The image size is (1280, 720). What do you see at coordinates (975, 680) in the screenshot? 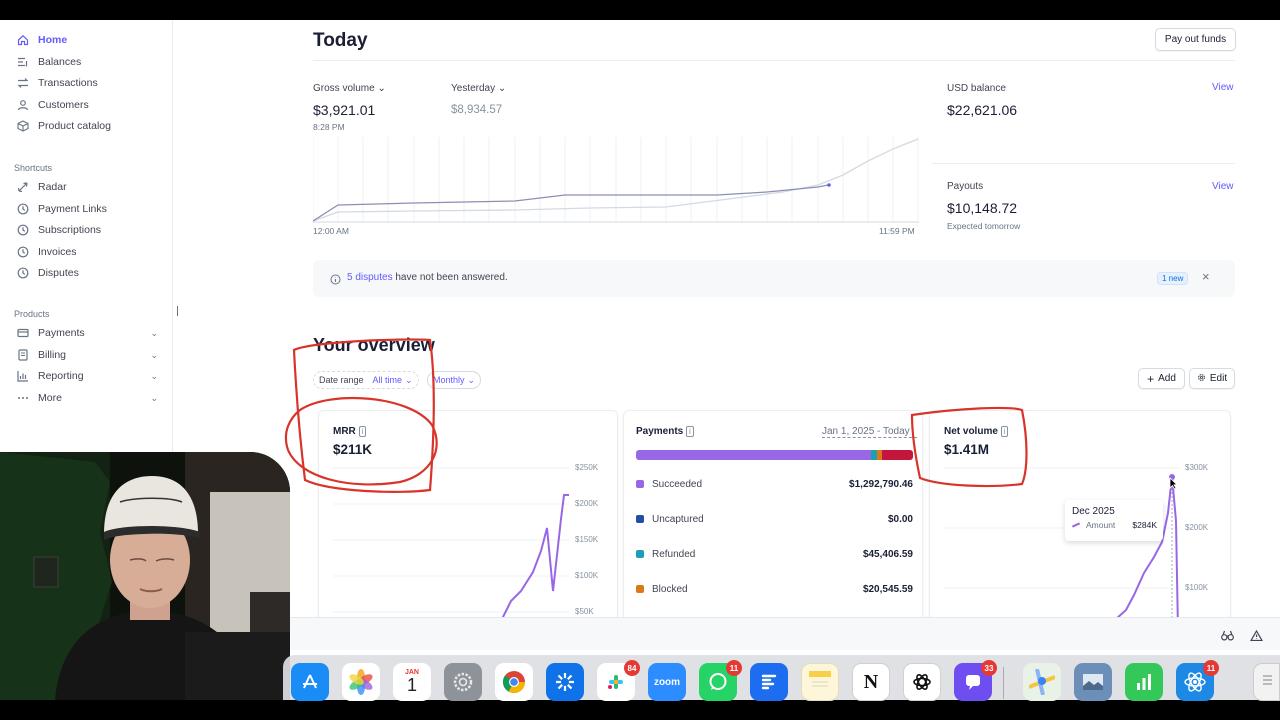
I see `messenger-app-icon: 33` at bounding box center [975, 680].